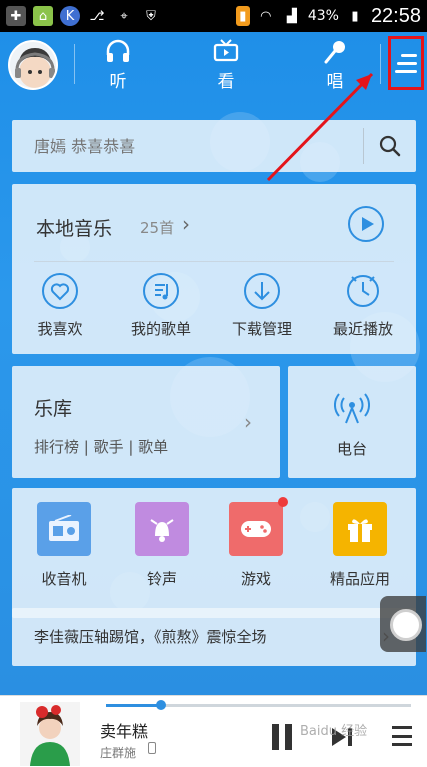  Describe the element at coordinates (118, 81) in the screenshot. I see `tab-label: 听` at that location.